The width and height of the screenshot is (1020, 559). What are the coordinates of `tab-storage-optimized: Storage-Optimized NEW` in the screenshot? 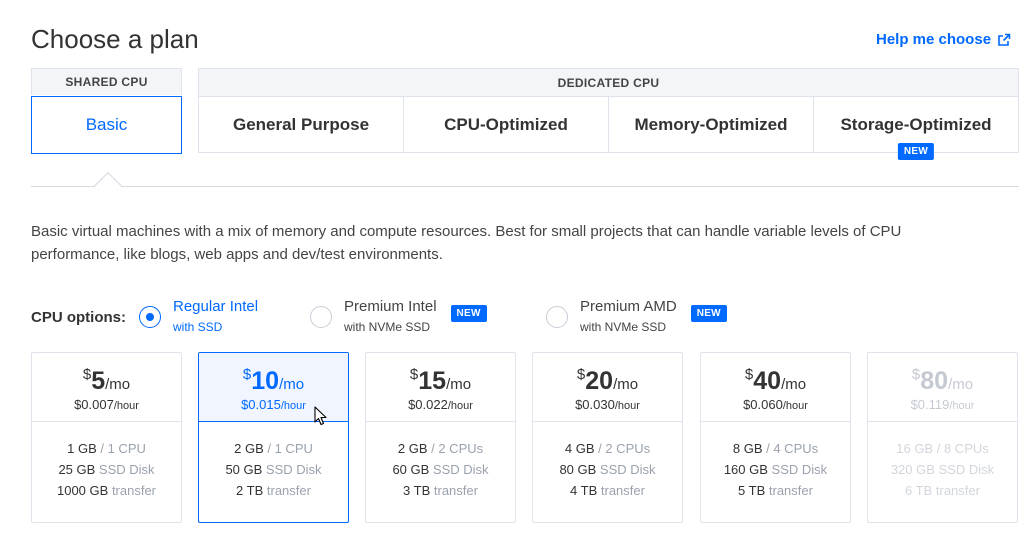 It's located at (916, 128).